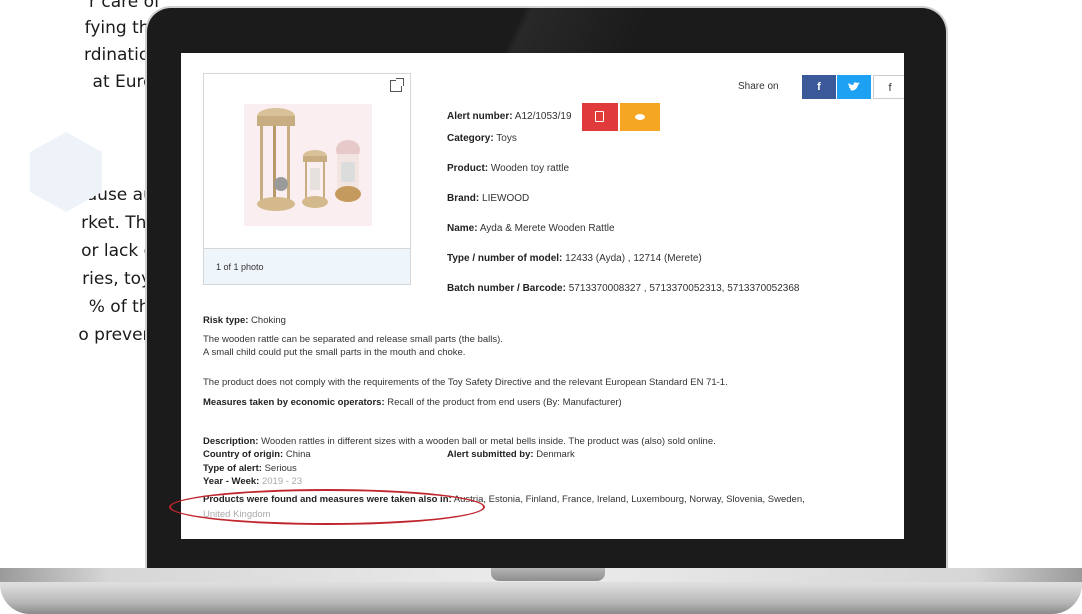  I want to click on year-week-field: Year - Week: 2019 - 23, so click(252, 481).